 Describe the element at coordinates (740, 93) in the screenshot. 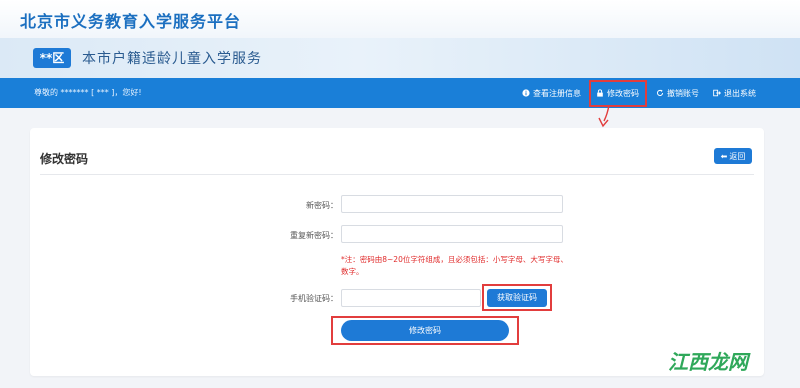

I see `nav-label: 退出系统` at that location.